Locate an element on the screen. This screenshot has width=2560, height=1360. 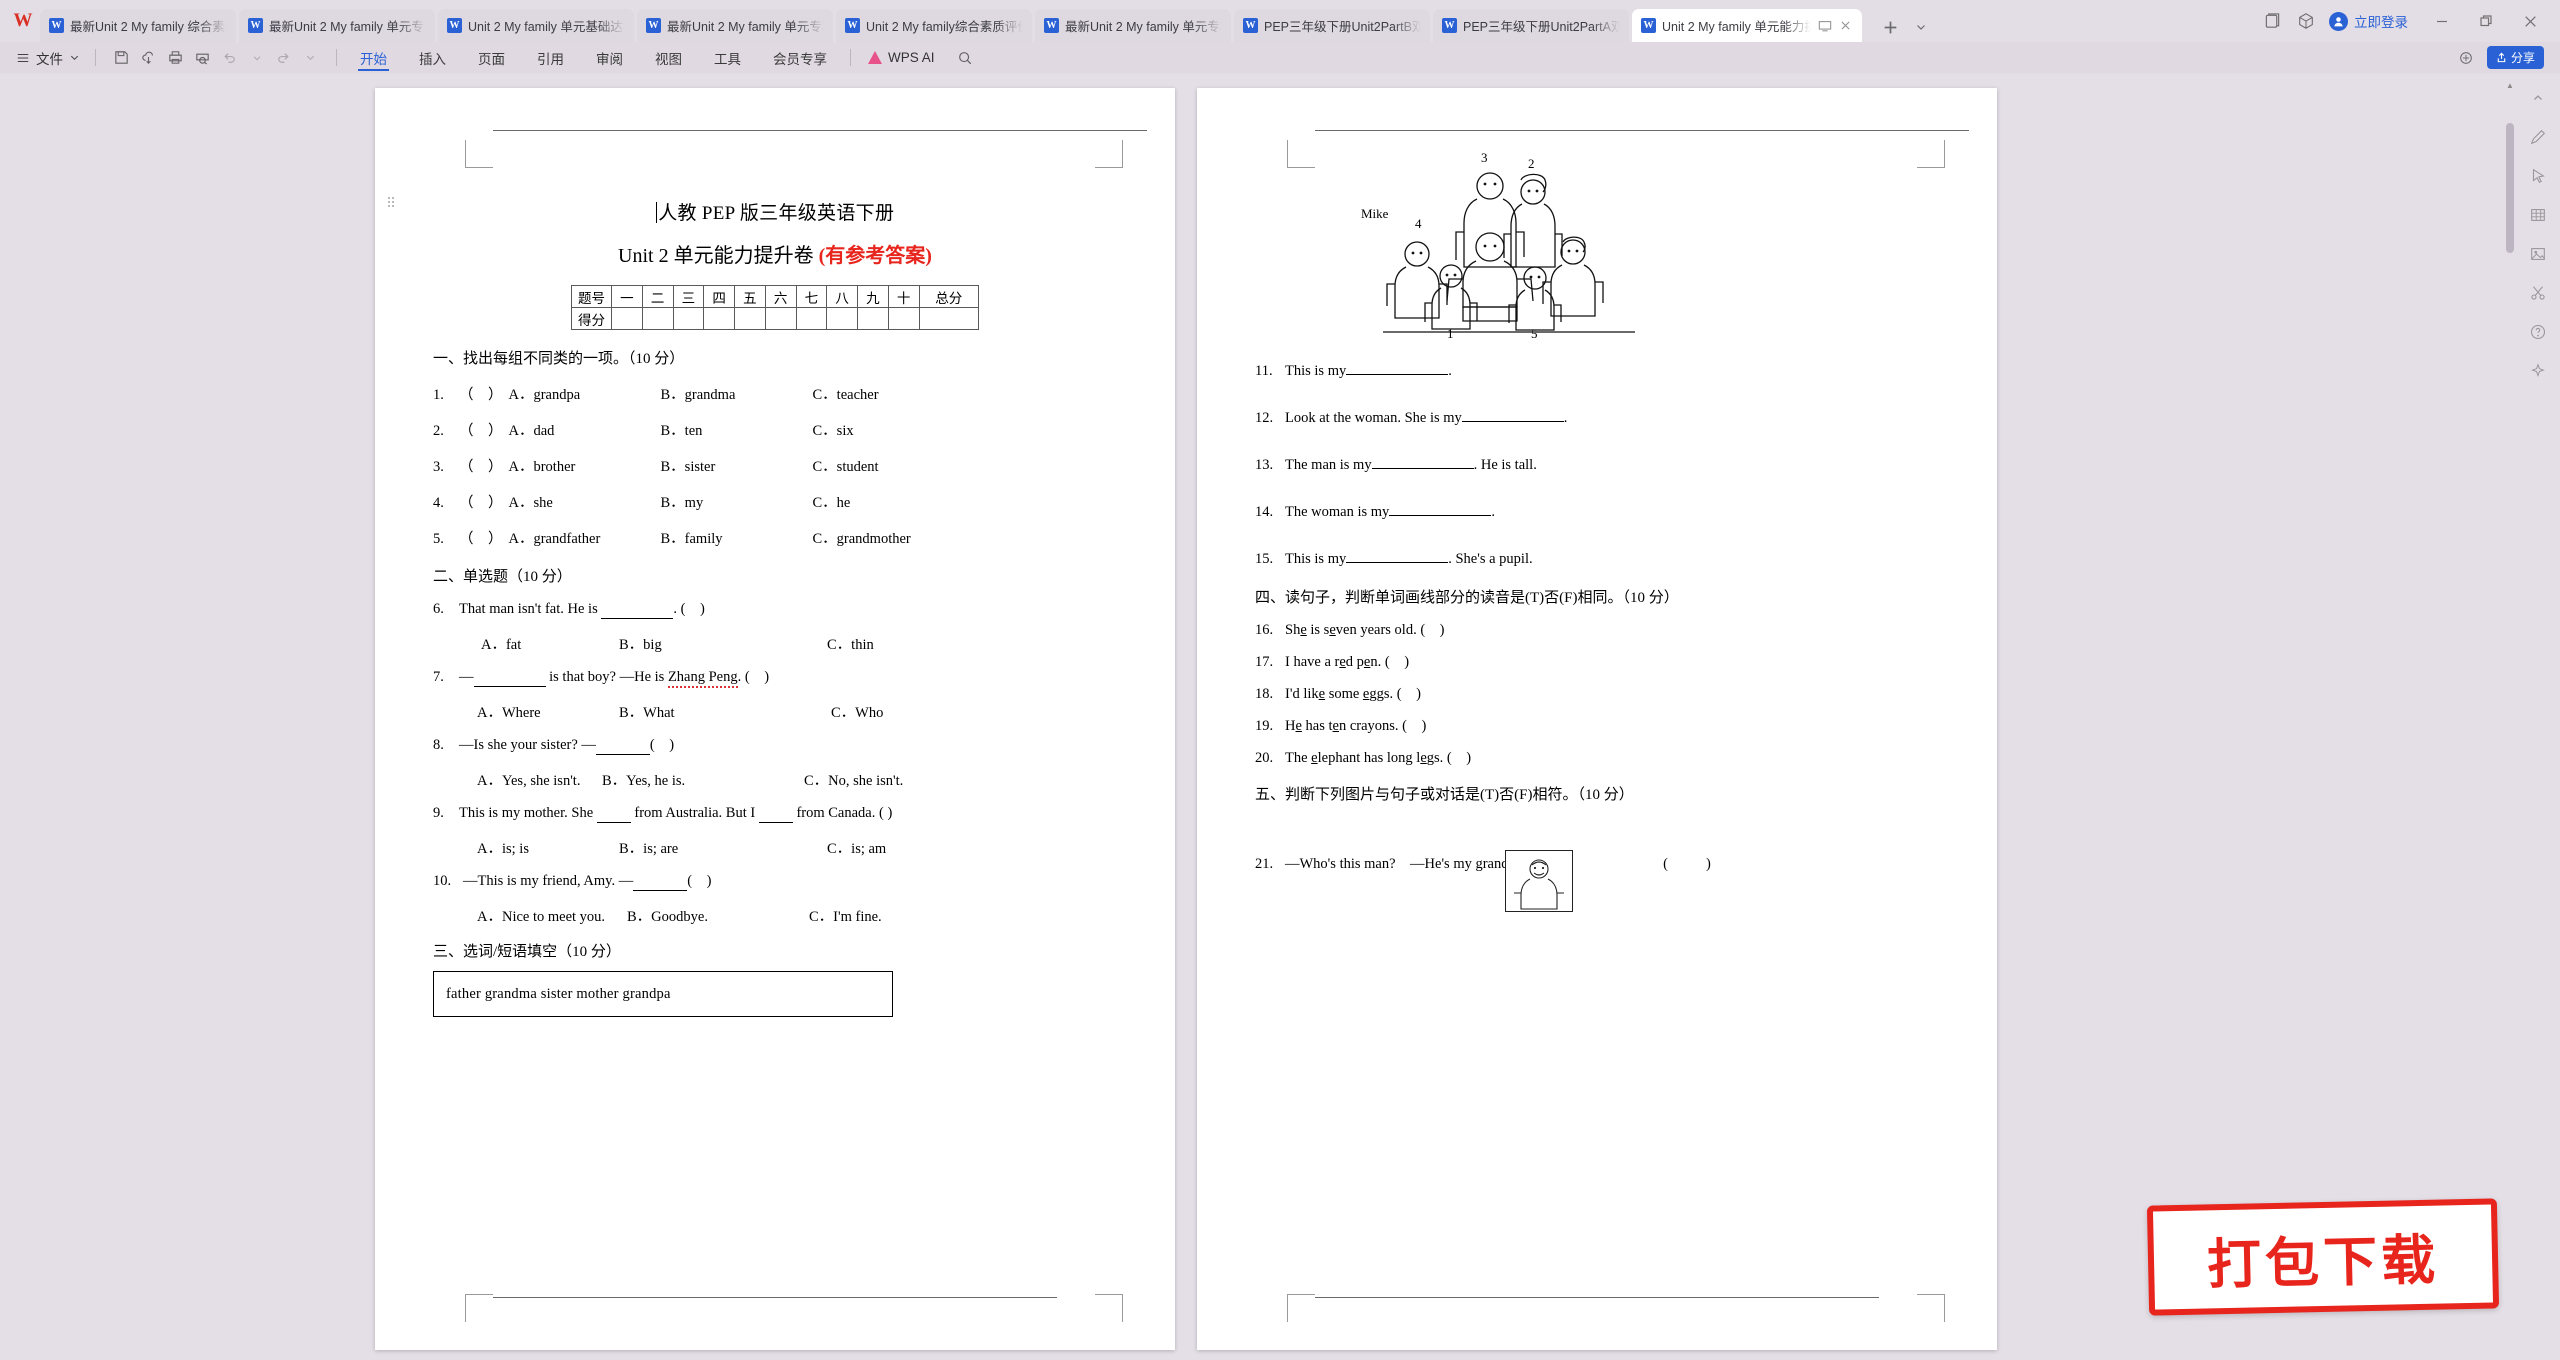
option-b: B．ten is located at coordinates (681, 431).